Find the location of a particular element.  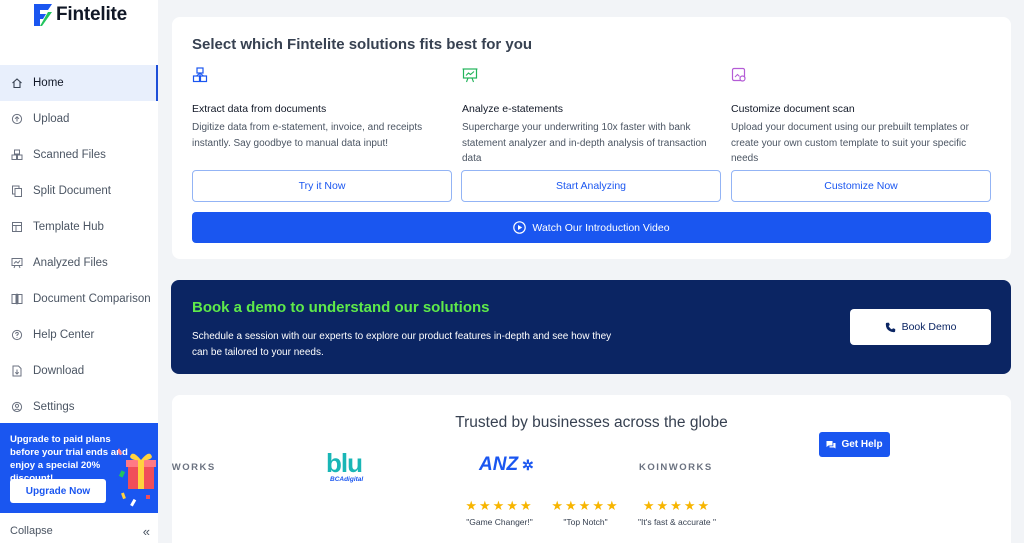

review-quote: "It's fast & accurate " is located at coordinates (677, 522).